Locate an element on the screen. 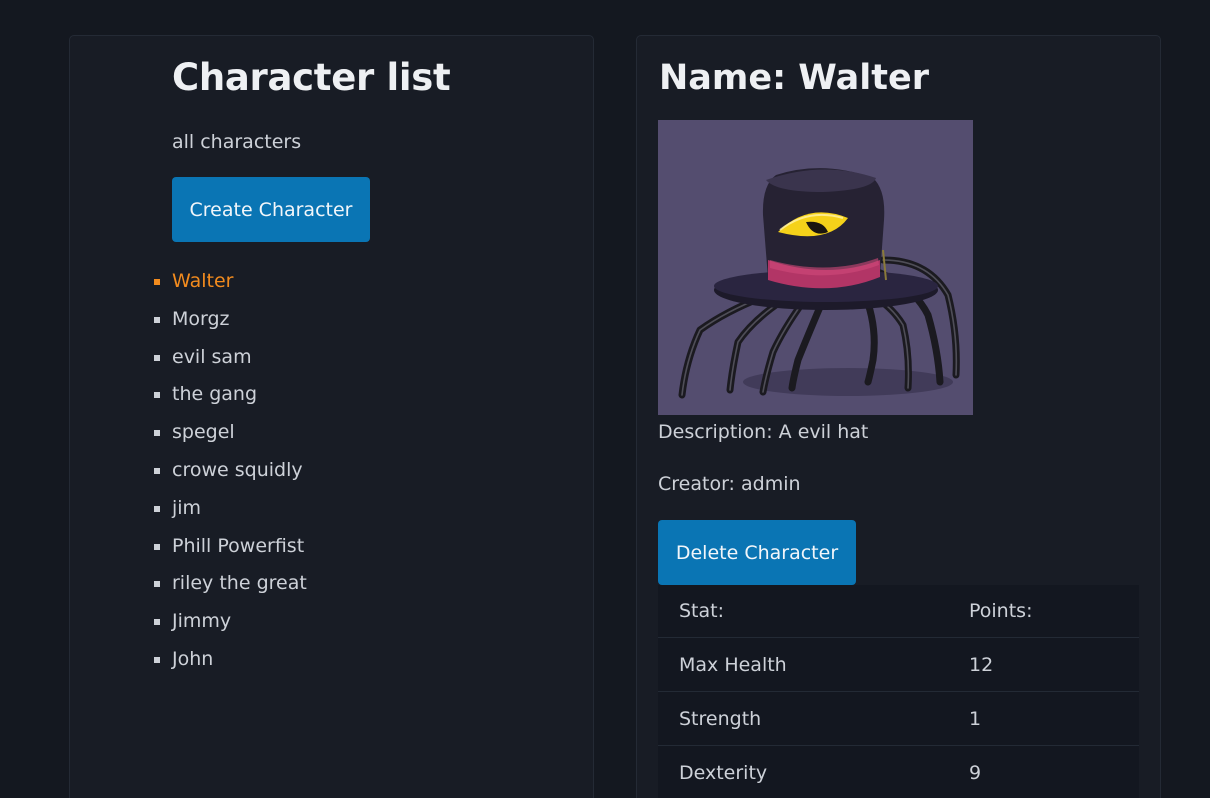 The width and height of the screenshot is (1210, 798). character-item-label: Walter is located at coordinates (203, 281).